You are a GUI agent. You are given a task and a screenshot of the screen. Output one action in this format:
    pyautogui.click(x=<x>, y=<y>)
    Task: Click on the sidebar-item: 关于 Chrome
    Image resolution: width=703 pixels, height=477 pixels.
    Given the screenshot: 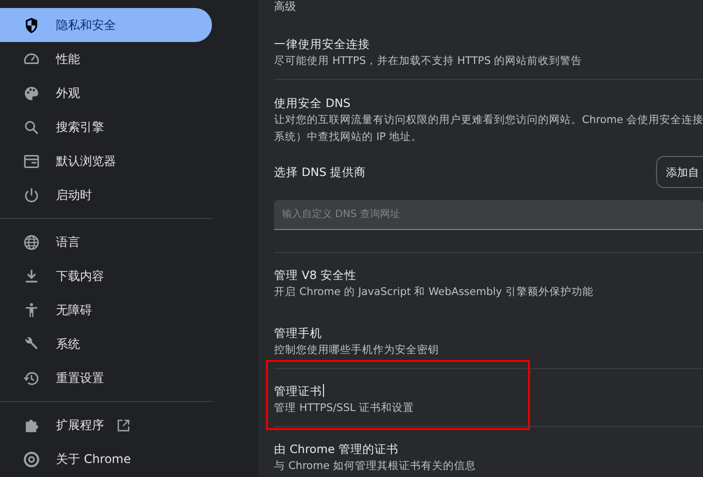 What is the action you would take?
    pyautogui.click(x=106, y=459)
    